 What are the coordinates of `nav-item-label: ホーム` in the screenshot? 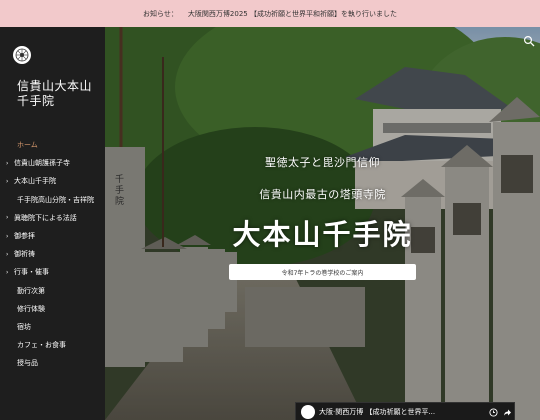 It's located at (27, 145).